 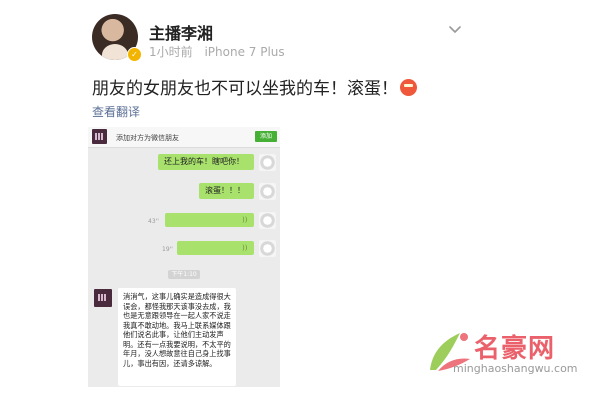 I want to click on post-text: 朋友的女朋友也不可以坐我的车！滚蛋！, so click(x=254, y=86).